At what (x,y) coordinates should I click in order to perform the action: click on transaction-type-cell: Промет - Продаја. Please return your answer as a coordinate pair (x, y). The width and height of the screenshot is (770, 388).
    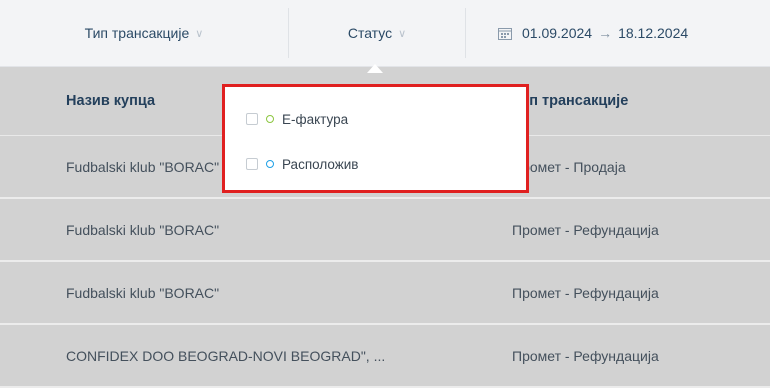
    Looking at the image, I should click on (569, 166).